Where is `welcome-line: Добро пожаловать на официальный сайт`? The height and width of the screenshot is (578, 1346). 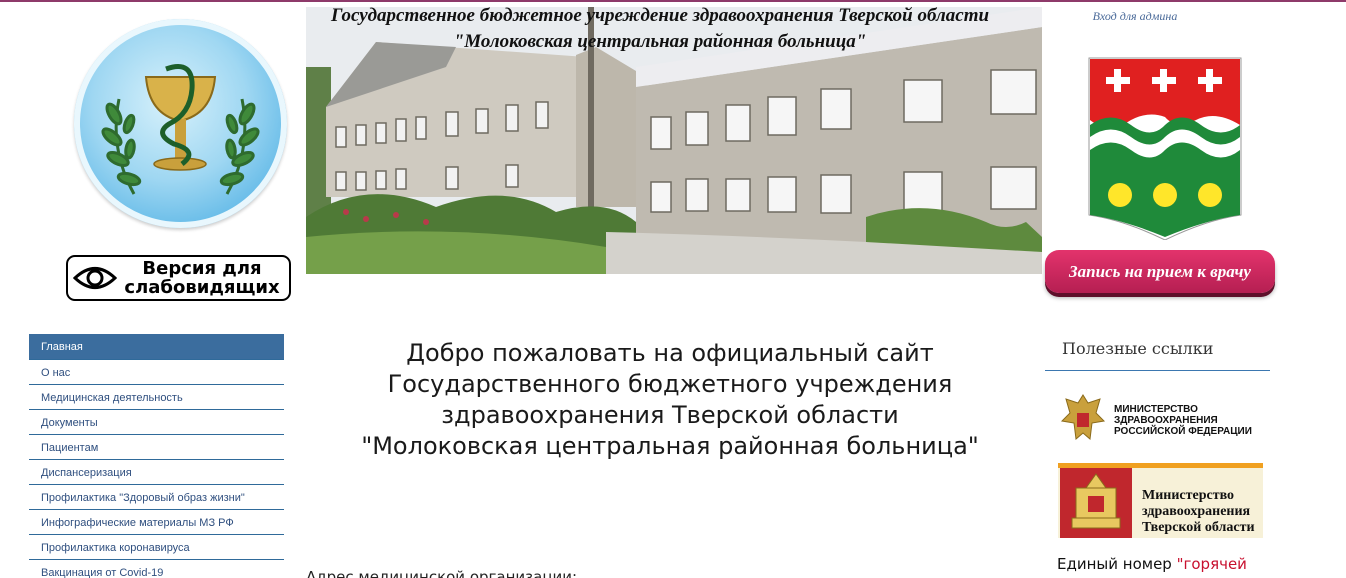
welcome-line: Добро пожаловать на официальный сайт is located at coordinates (670, 353).